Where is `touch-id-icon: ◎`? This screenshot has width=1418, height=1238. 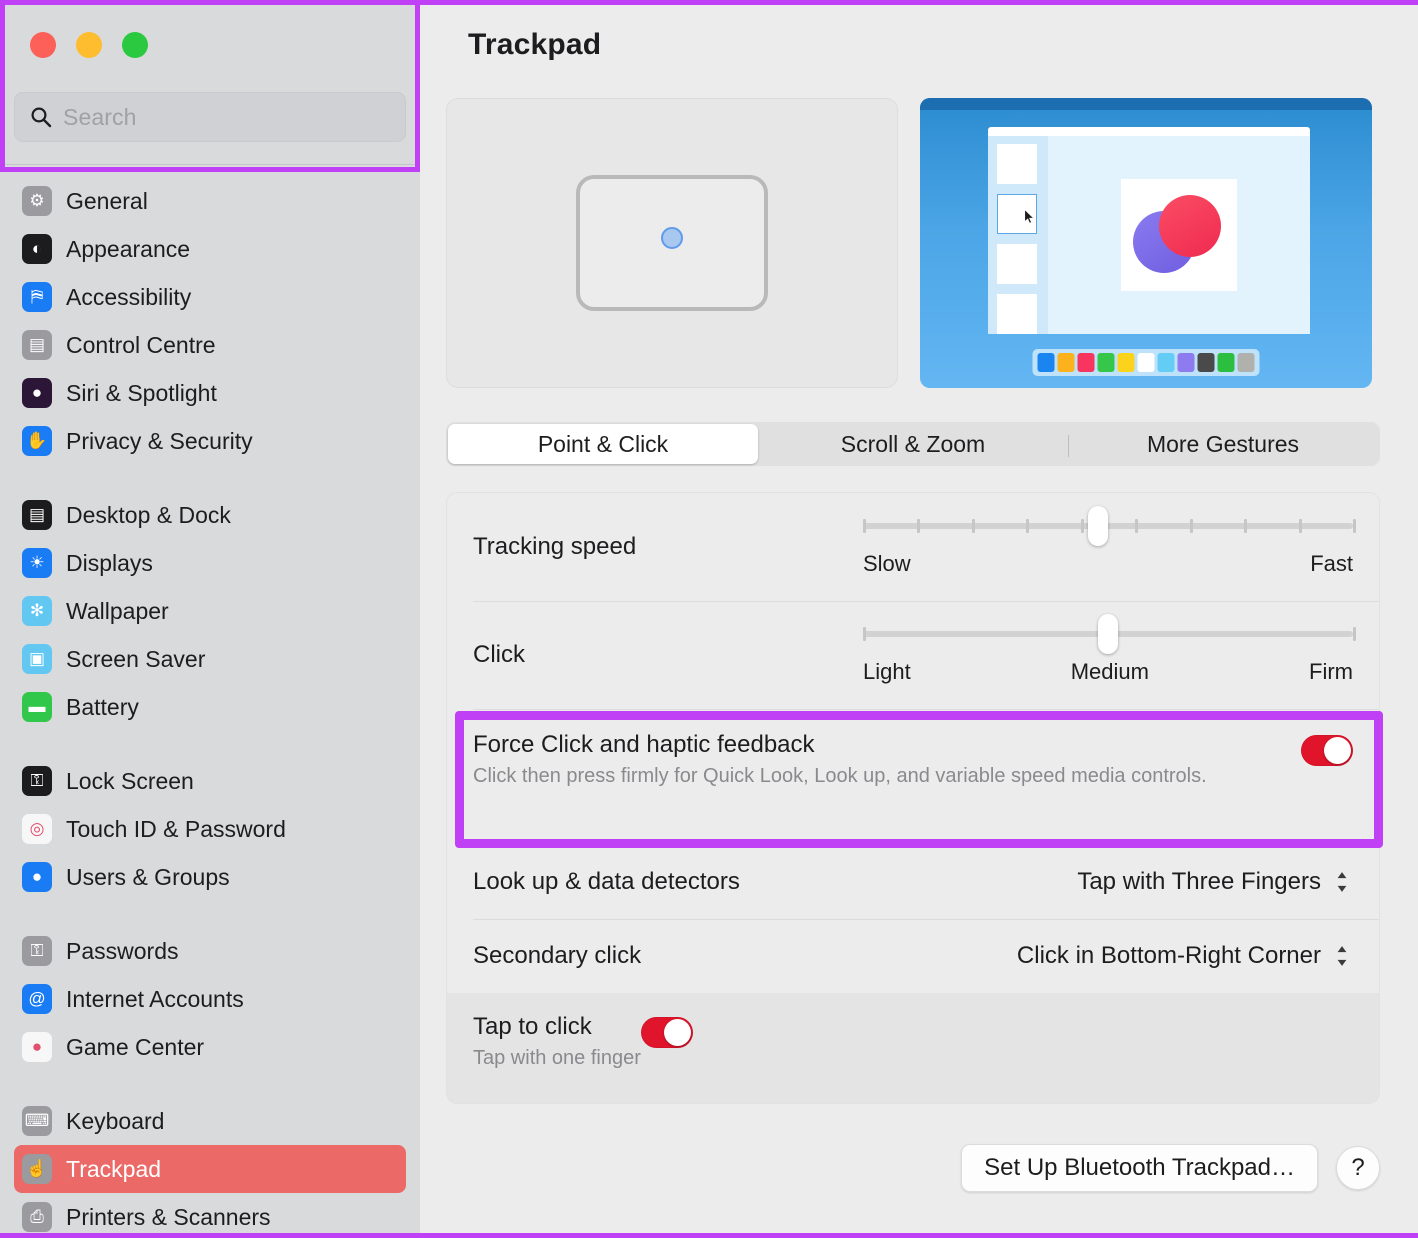
touch-id-icon: ◎ is located at coordinates (37, 829).